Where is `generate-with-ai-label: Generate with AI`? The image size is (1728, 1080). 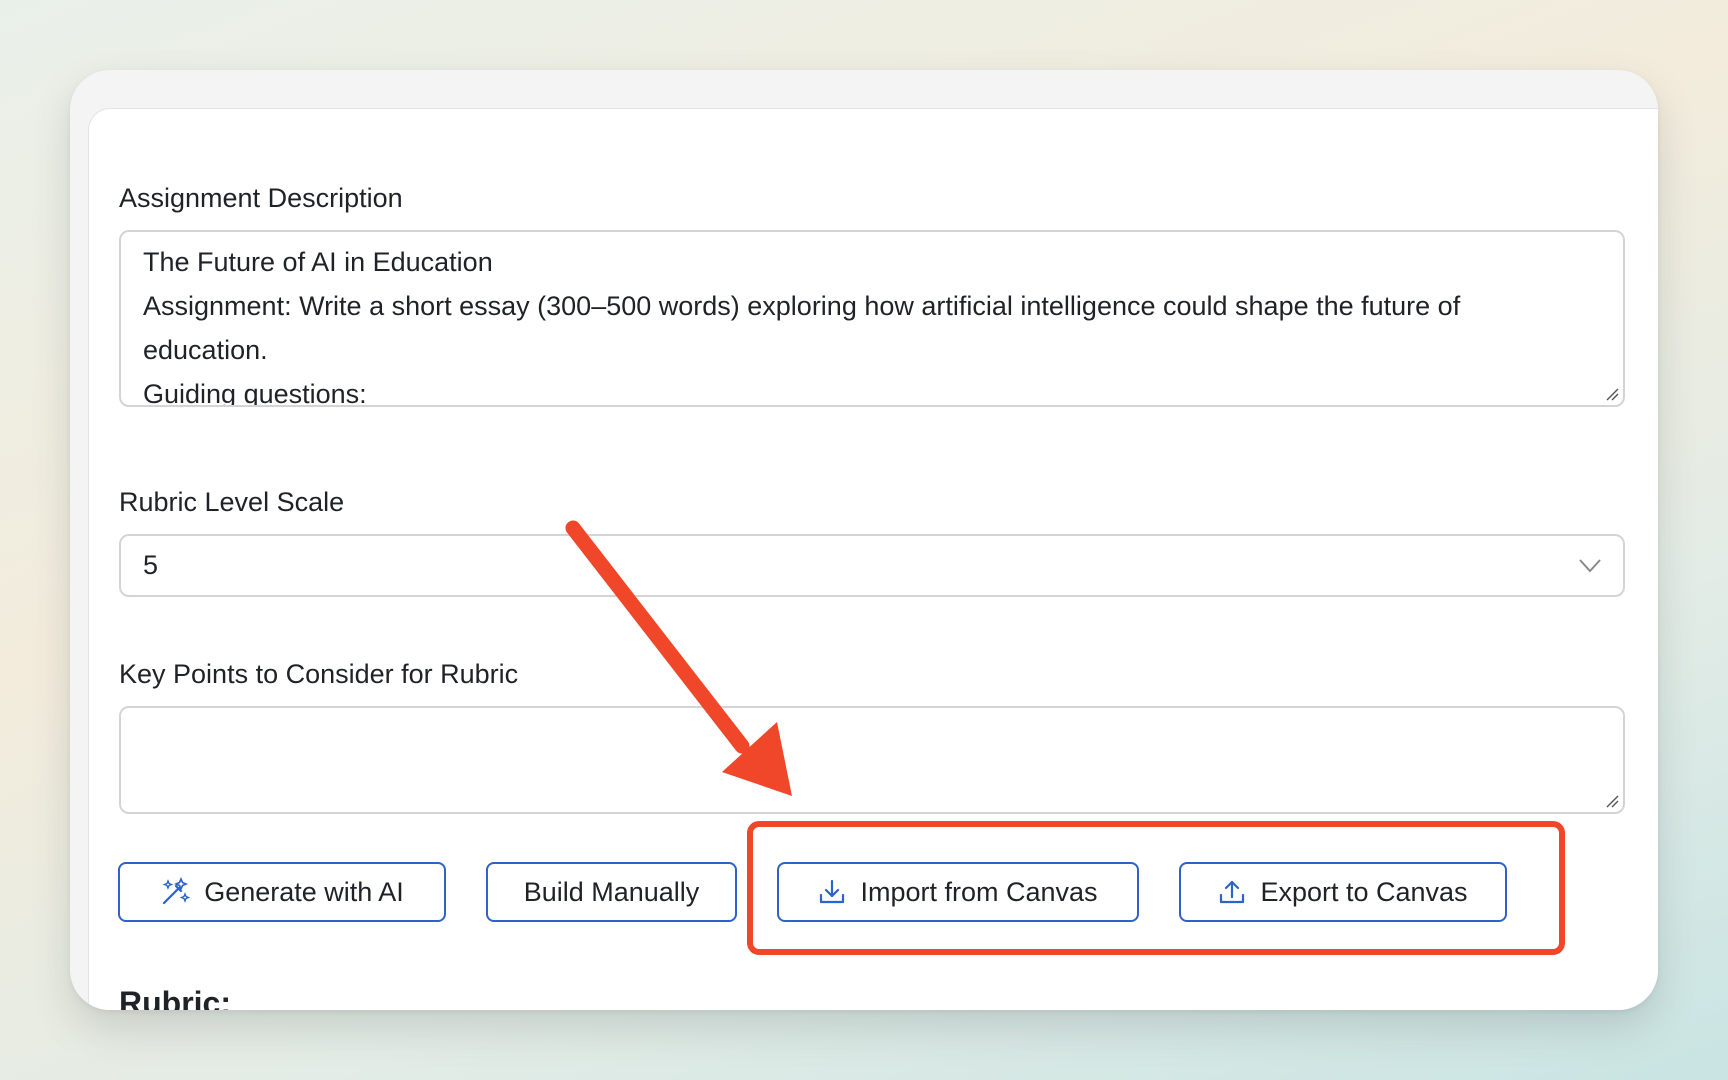 generate-with-ai-label: Generate with AI is located at coordinates (304, 891).